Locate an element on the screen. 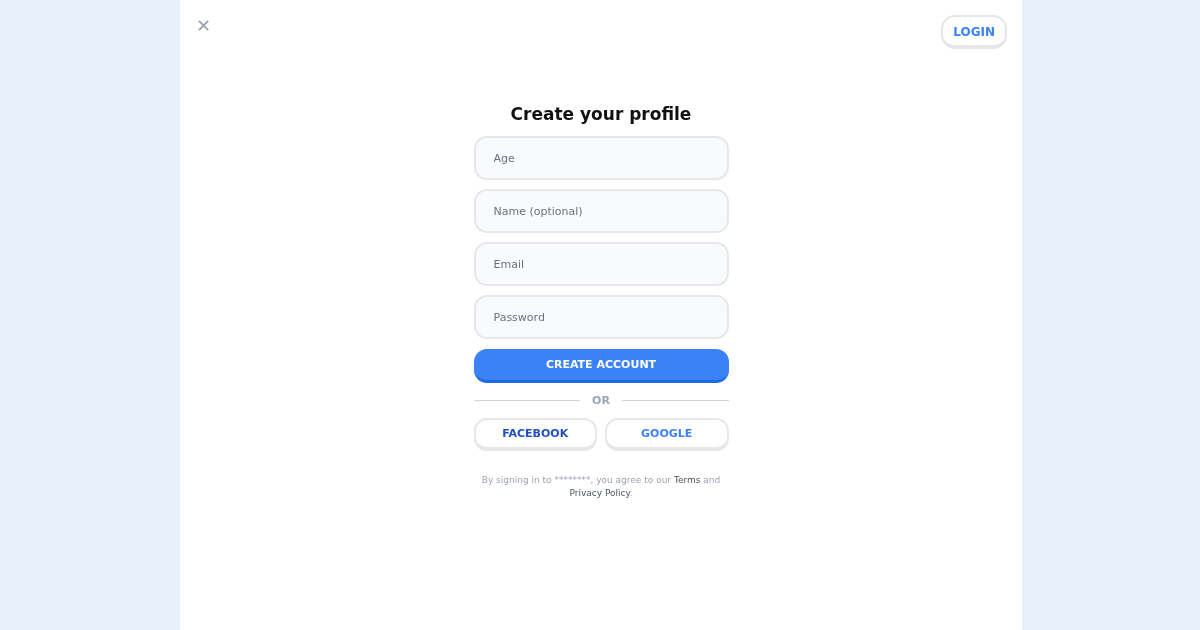 Image resolution: width=1200 pixels, height=630 pixels. input-field: Password is located at coordinates (601, 317).